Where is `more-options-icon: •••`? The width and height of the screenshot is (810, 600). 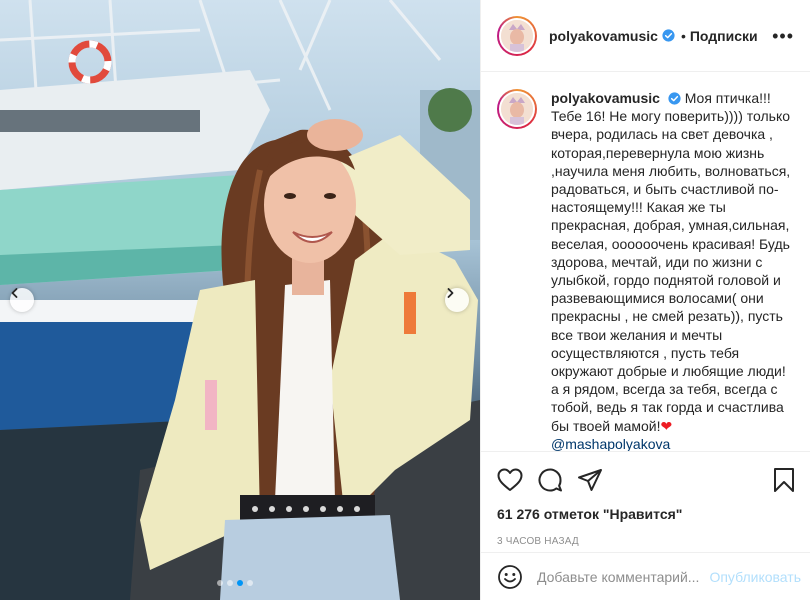
more-options-icon: ••• is located at coordinates (783, 36).